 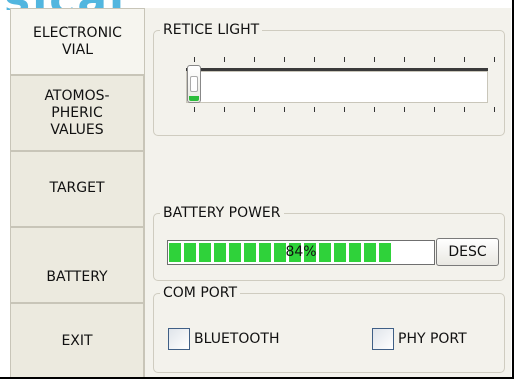 I want to click on tab-label: TARGET, so click(x=77, y=188).